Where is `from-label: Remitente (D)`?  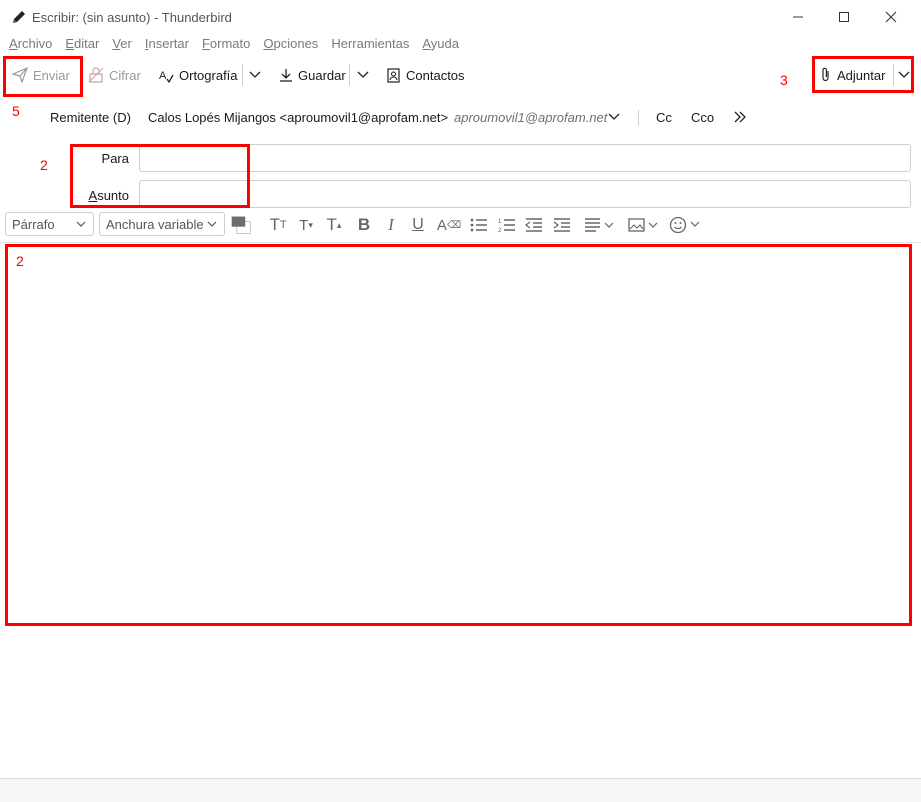 from-label: Remitente (D) is located at coordinates (90, 117).